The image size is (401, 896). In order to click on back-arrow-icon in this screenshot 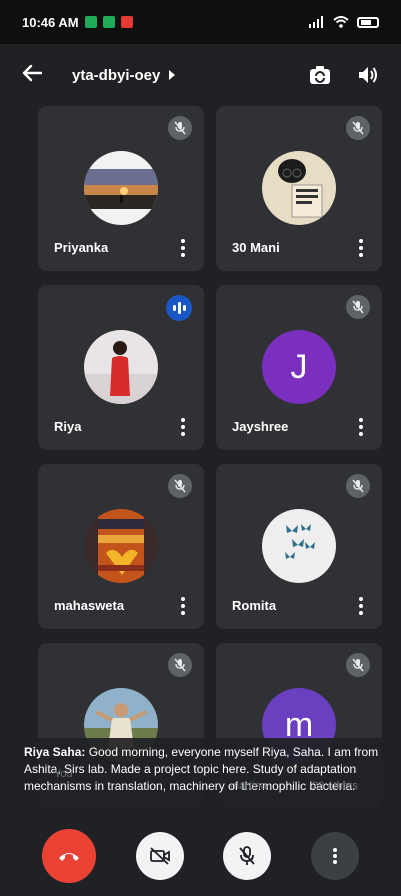, I will do `click(32, 73)`.